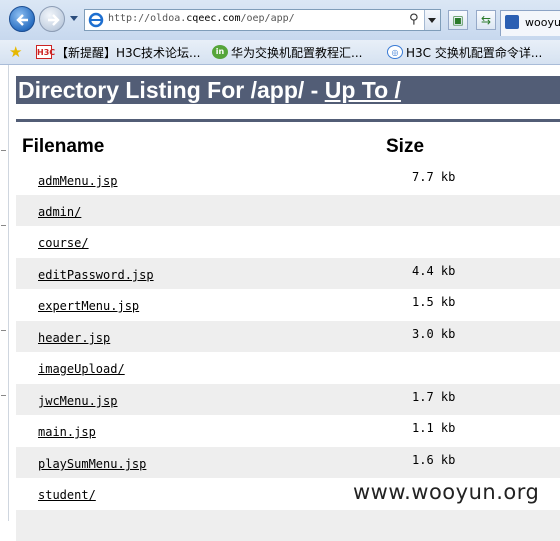  Describe the element at coordinates (201, 18) in the screenshot. I see `url-text: http://oldoa.cqeec.com/oep/app/` at that location.